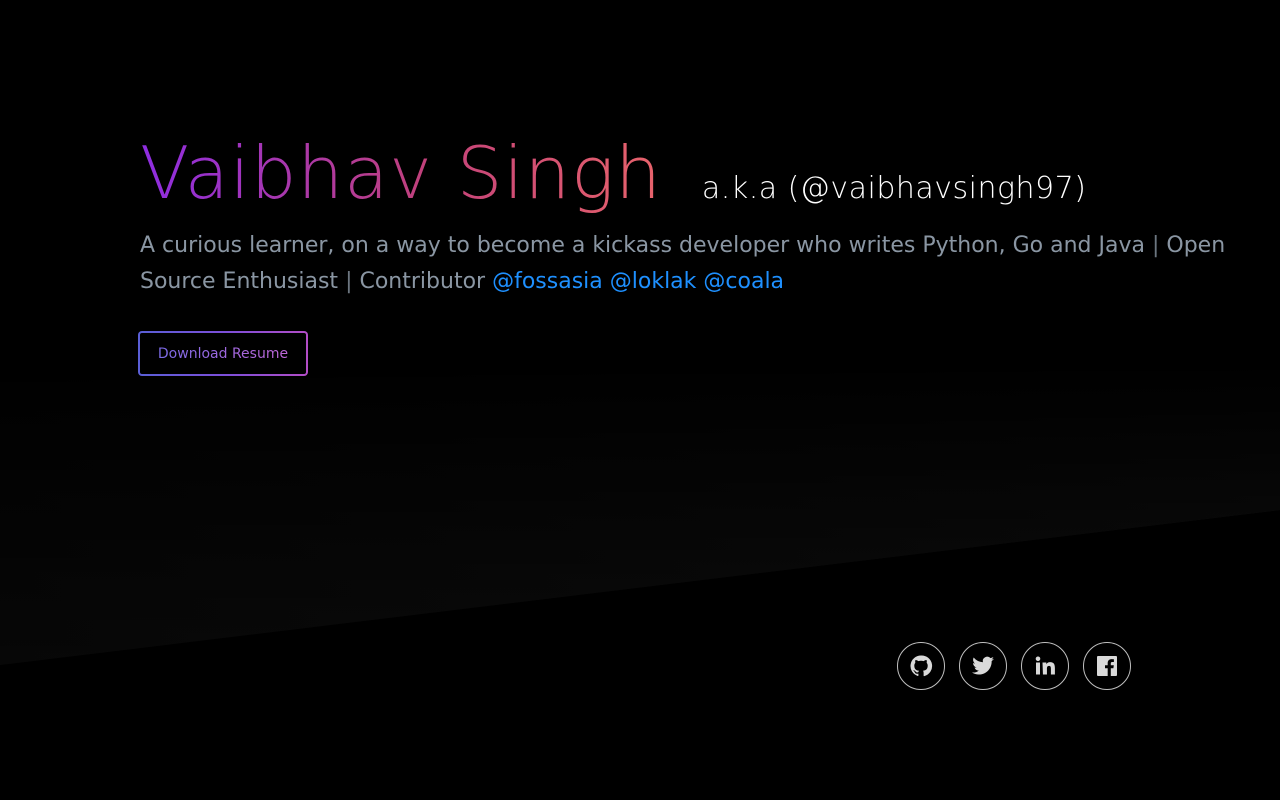 This screenshot has width=1280, height=800. Describe the element at coordinates (894, 188) in the screenshot. I see `hero-aka-handle: a.k.a (@vaibhavsingh97)` at that location.